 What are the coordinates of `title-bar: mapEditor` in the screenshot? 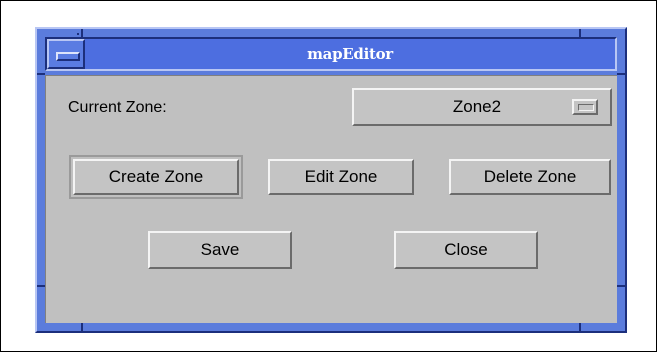 It's located at (331, 54).